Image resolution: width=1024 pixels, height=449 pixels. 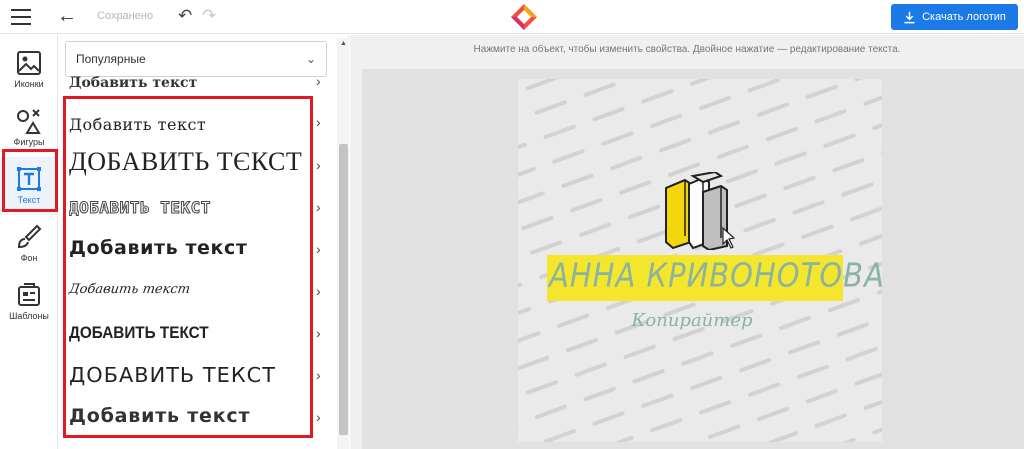 What do you see at coordinates (699, 211) in the screenshot?
I see `books-logo-icon` at bounding box center [699, 211].